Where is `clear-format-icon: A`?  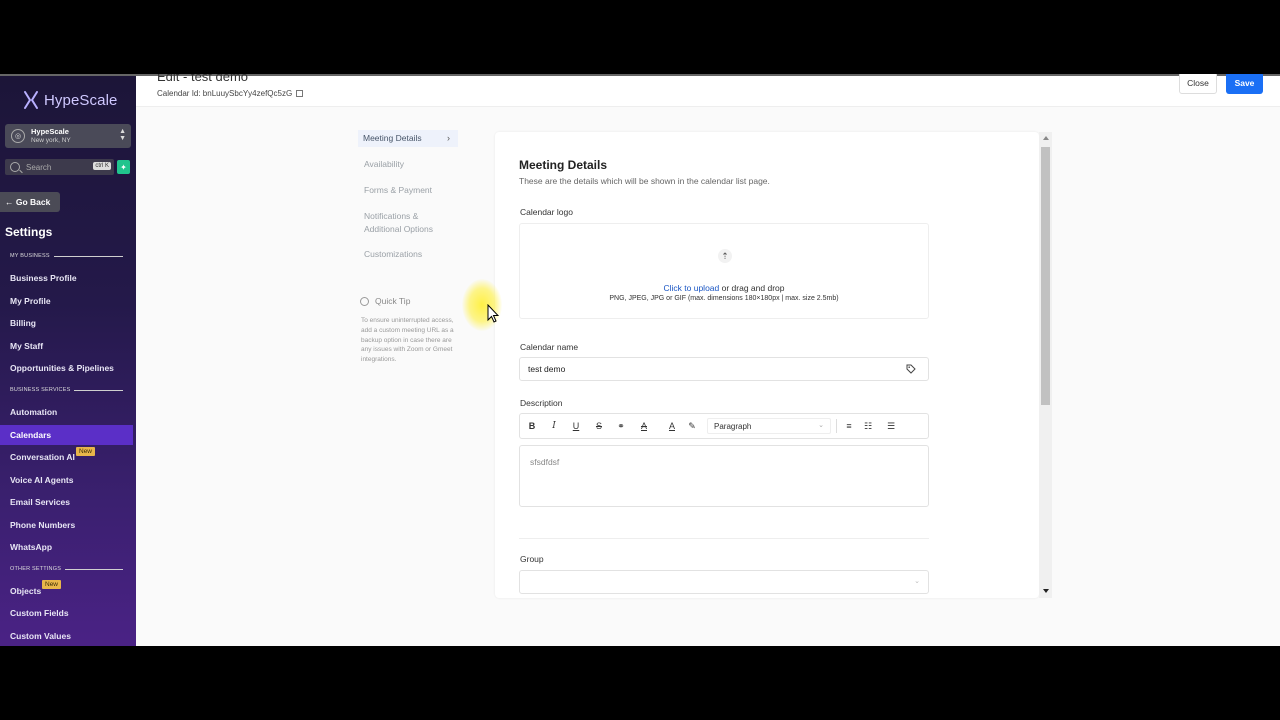 clear-format-icon: A is located at coordinates (644, 426).